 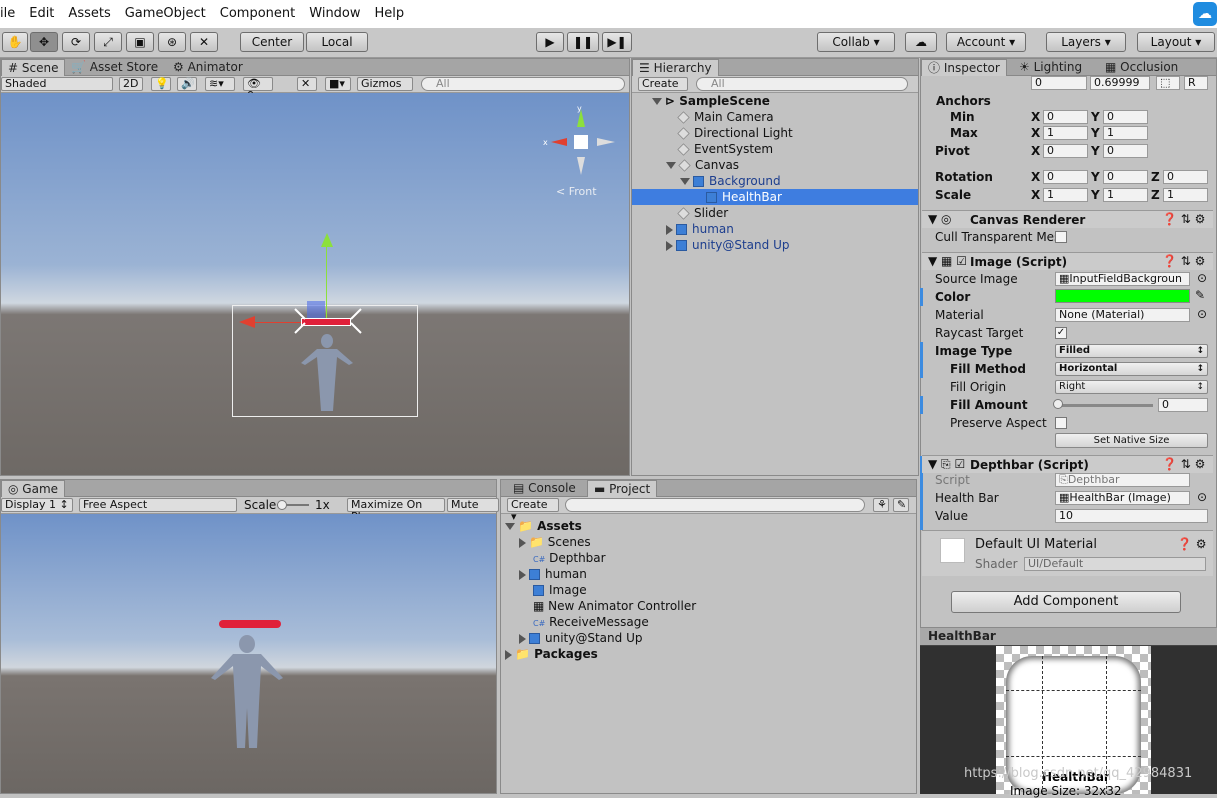 I want to click on rotate-tool-icon: ⟳, so click(x=76, y=42).